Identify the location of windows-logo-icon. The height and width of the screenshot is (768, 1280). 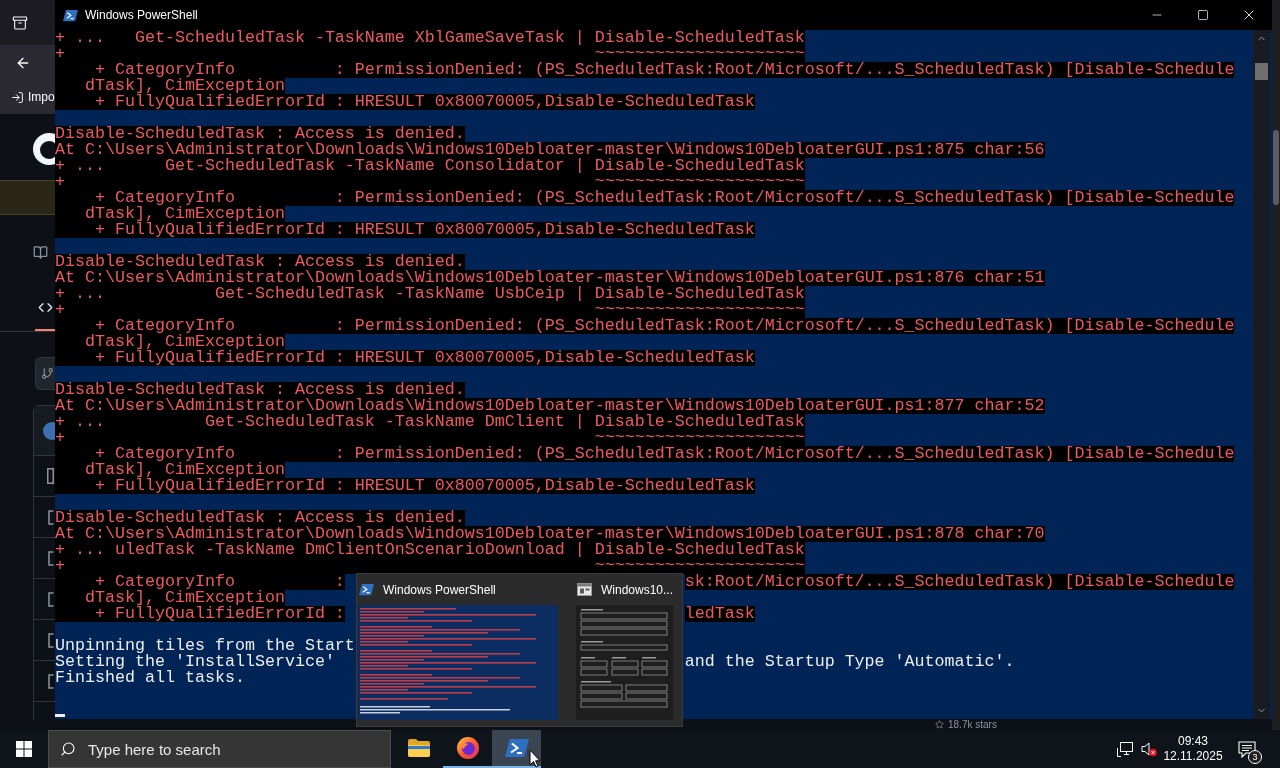
(24, 749).